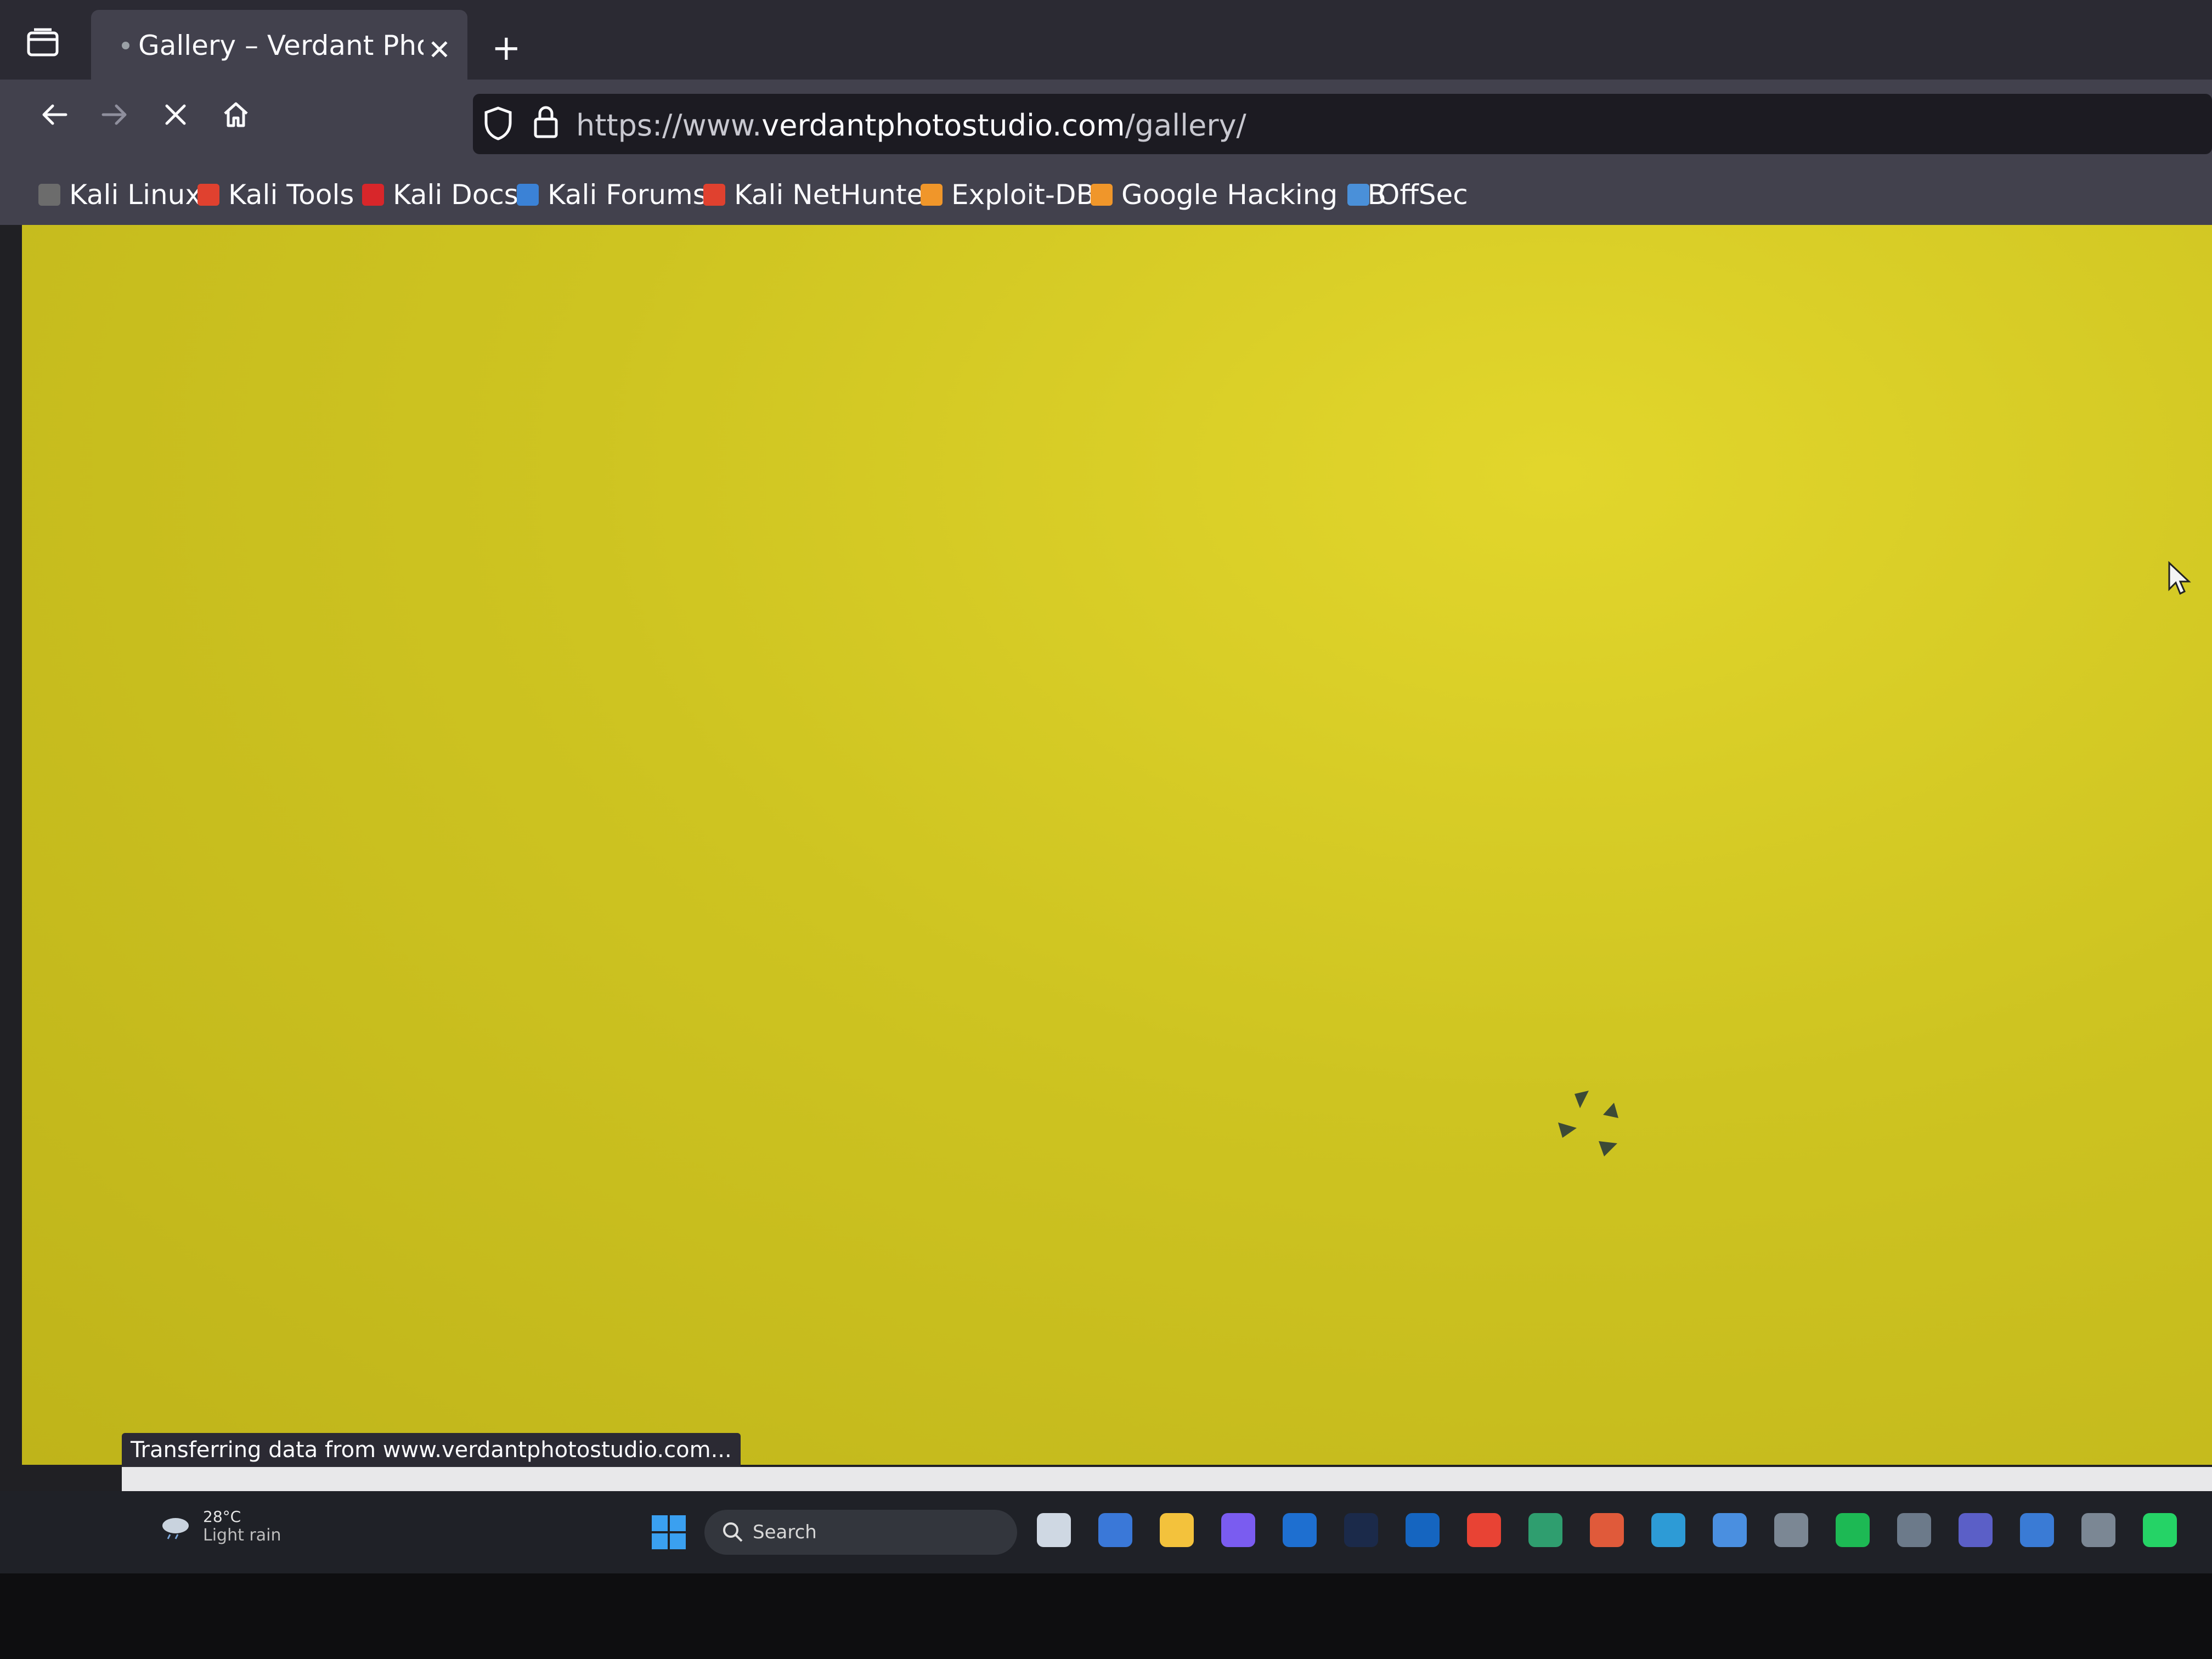  I want to click on kali-forums-icon, so click(528, 195).